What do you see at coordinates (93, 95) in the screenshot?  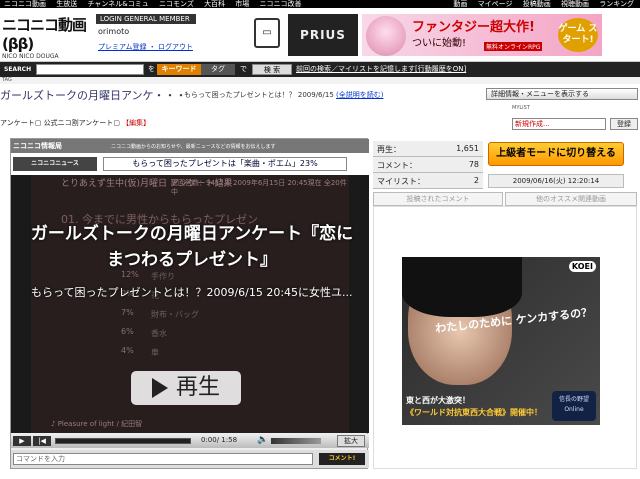 I see `video-title: ガールズトークの月曜日アンケ・・・` at bounding box center [93, 95].